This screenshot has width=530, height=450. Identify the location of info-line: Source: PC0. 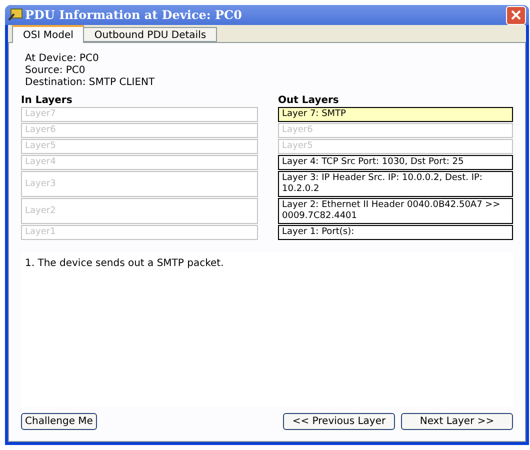
(55, 71).